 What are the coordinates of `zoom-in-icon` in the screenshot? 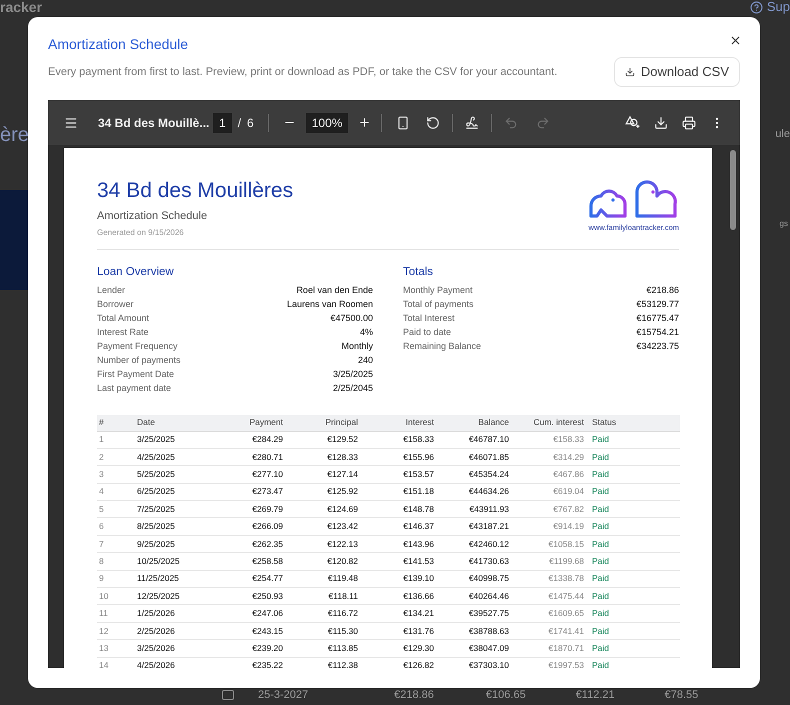 It's located at (365, 122).